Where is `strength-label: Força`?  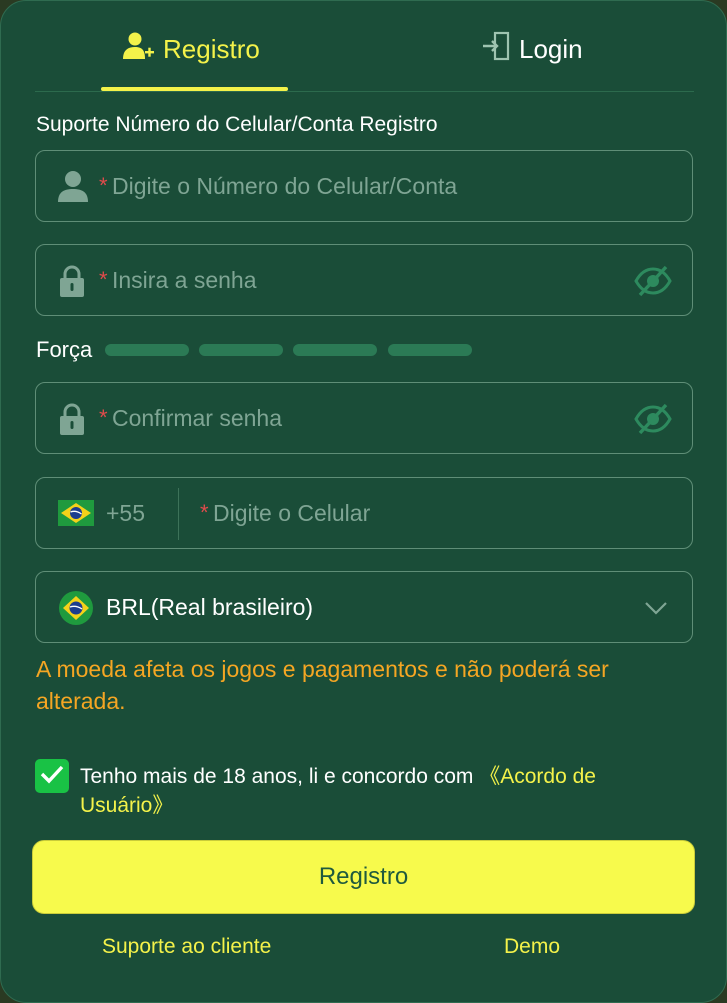
strength-label: Força is located at coordinates (64, 349).